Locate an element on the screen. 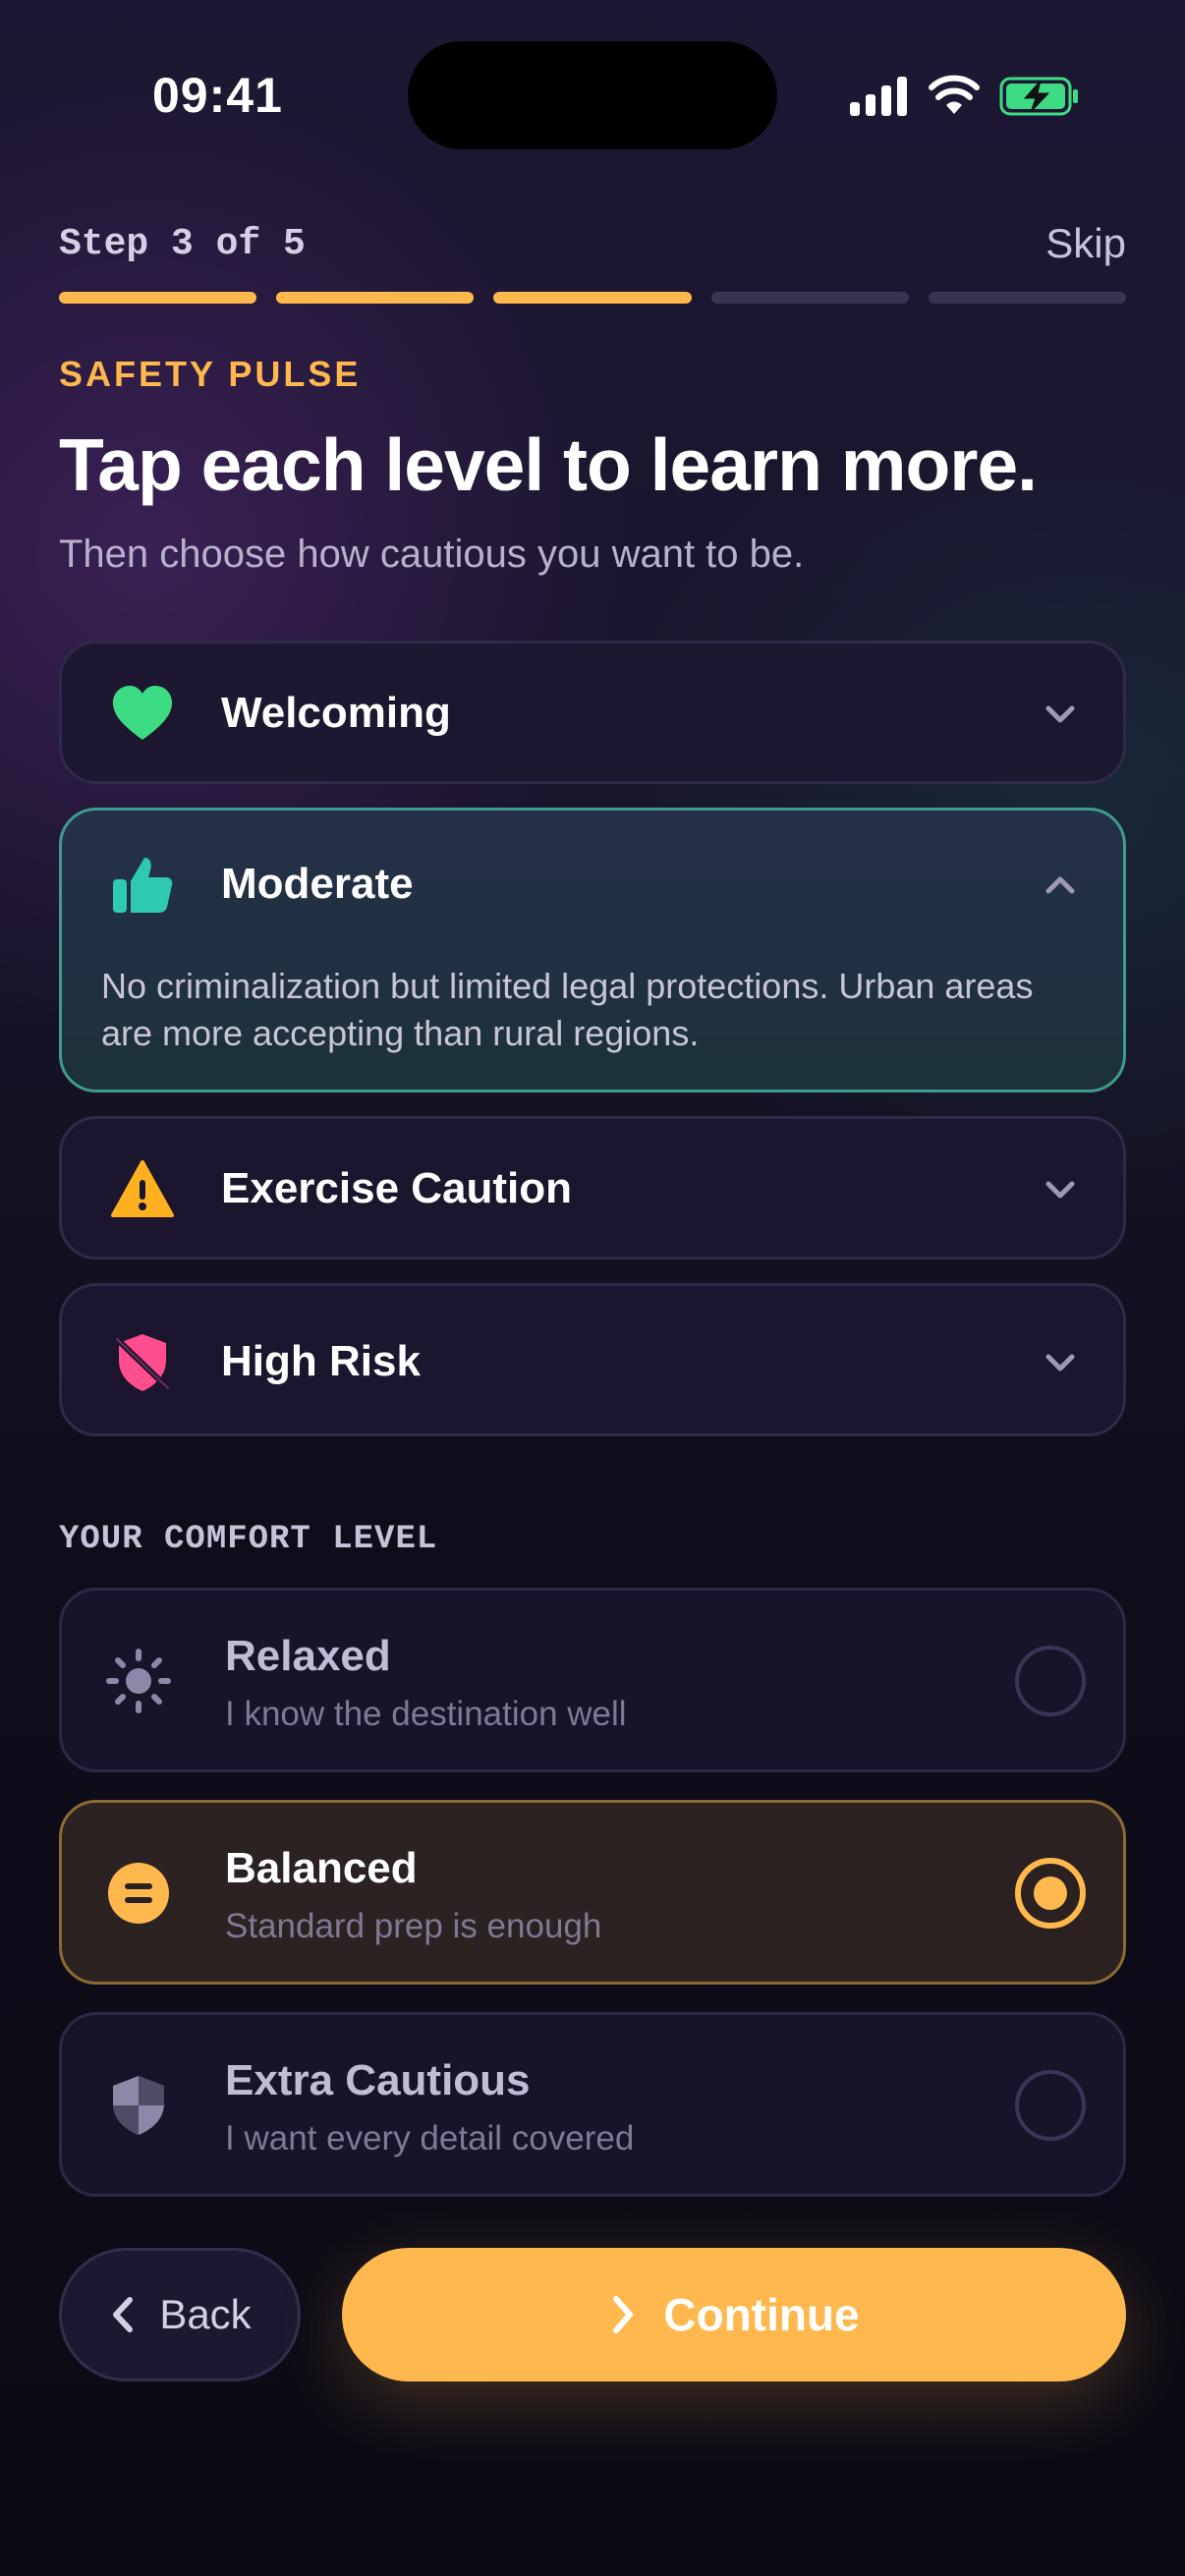 The height and width of the screenshot is (2576, 1185). progress-bar is located at coordinates (593, 298).